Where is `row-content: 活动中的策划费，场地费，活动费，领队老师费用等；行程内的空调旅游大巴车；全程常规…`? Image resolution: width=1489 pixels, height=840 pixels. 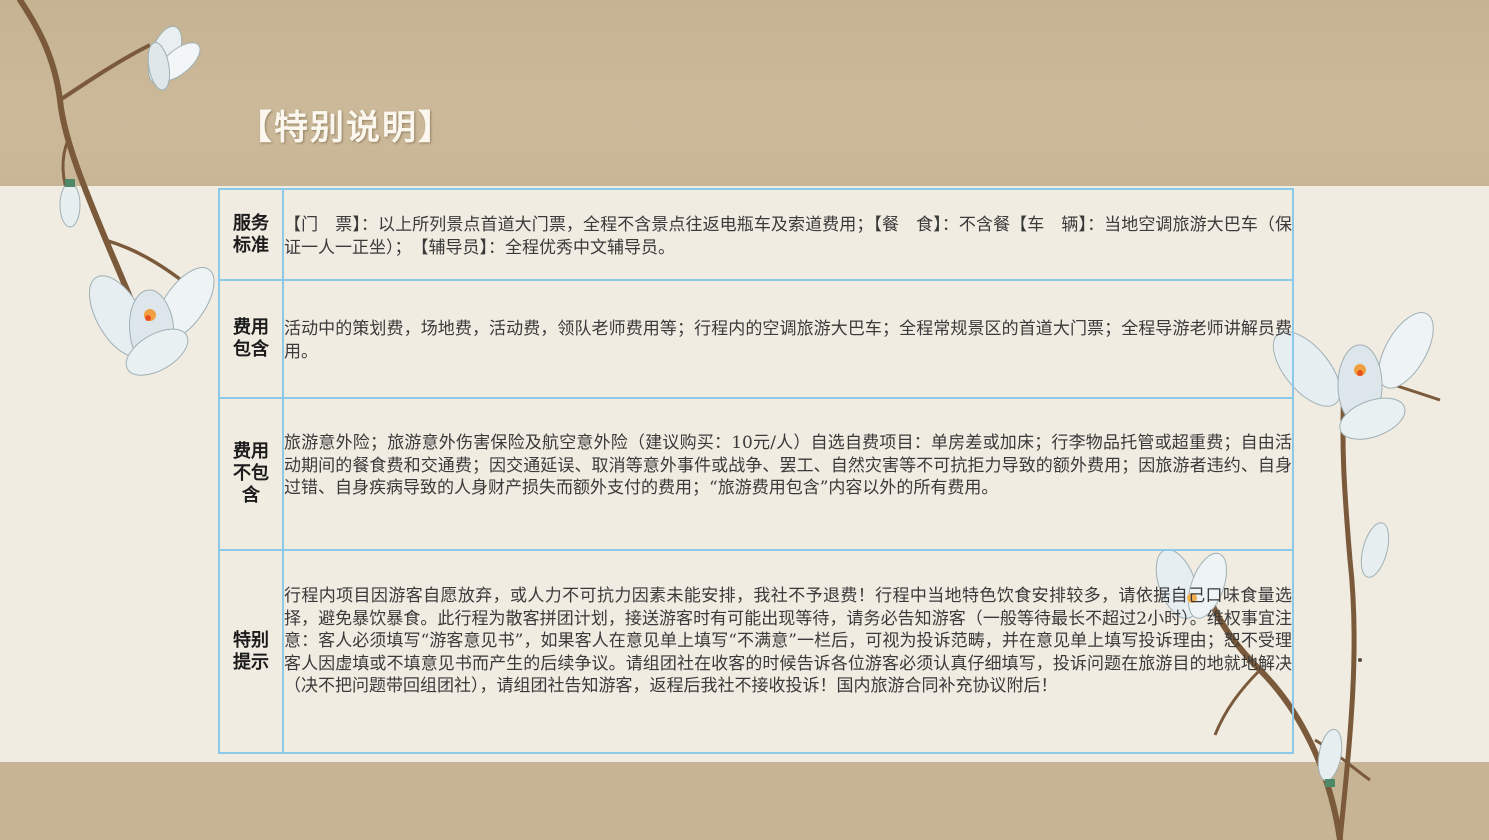 row-content: 活动中的策划费，场地费，活动费，领队老师费用等；行程内的空调旅游大巴车；全程常规… is located at coordinates (788, 339).